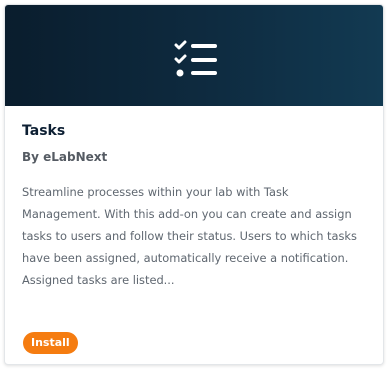 The width and height of the screenshot is (390, 371). Describe the element at coordinates (44, 131) in the screenshot. I see `addon-title: Tasks` at that location.